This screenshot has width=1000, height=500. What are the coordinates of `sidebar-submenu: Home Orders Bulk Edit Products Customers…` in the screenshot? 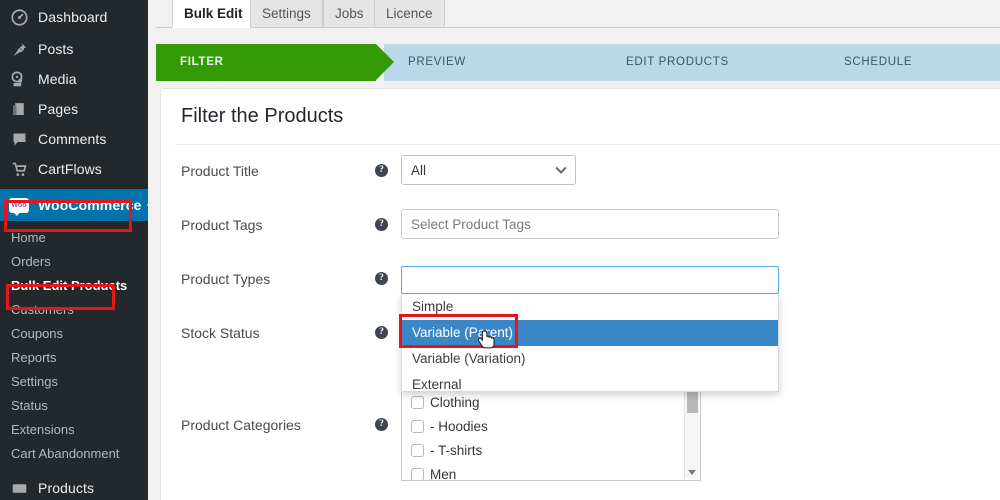 It's located at (74, 346).